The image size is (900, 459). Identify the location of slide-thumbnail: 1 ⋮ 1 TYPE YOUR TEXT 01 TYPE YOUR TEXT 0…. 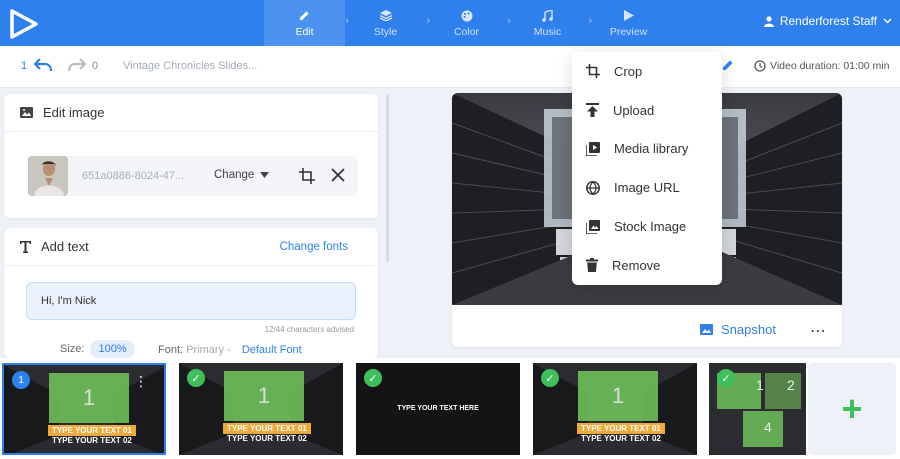
(84, 409).